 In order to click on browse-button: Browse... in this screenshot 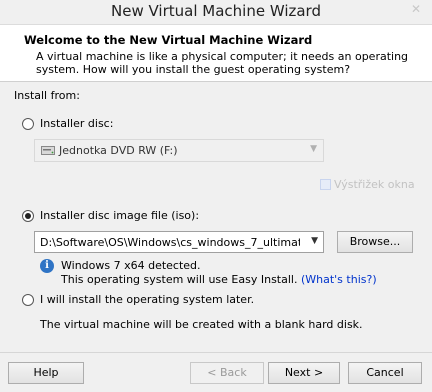, I will do `click(375, 242)`.